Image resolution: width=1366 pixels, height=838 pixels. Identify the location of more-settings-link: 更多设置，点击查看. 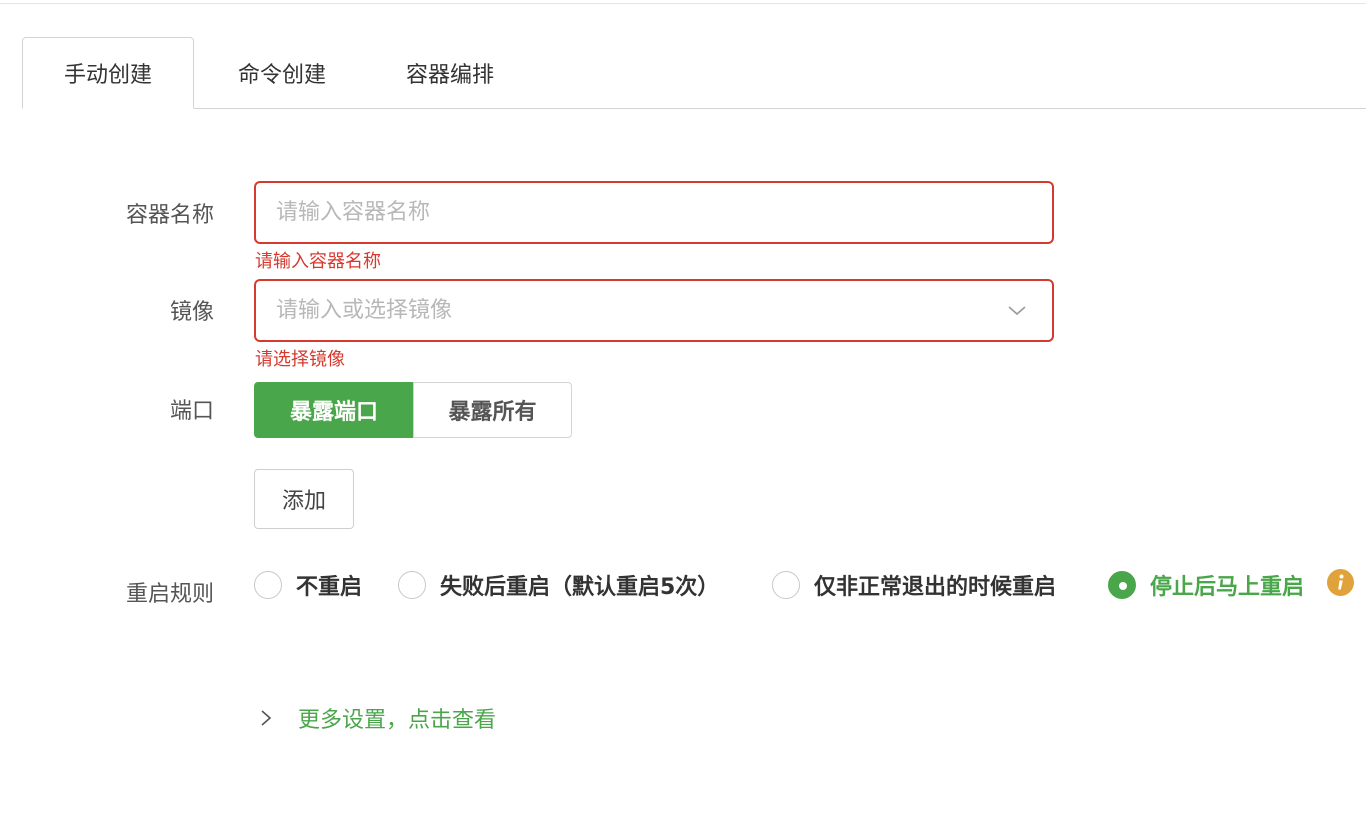
(377, 718).